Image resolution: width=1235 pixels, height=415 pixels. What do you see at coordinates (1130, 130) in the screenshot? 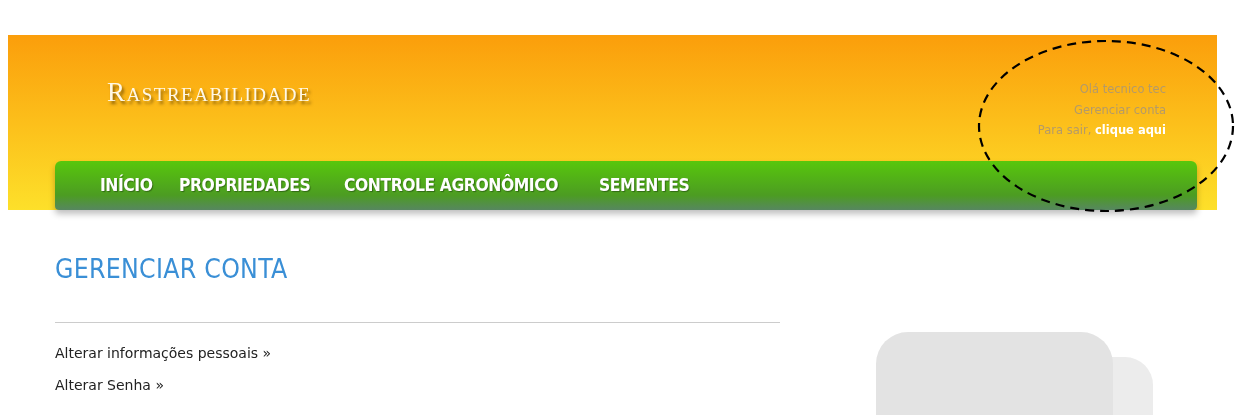
I see `logout-link: clique aqui` at bounding box center [1130, 130].